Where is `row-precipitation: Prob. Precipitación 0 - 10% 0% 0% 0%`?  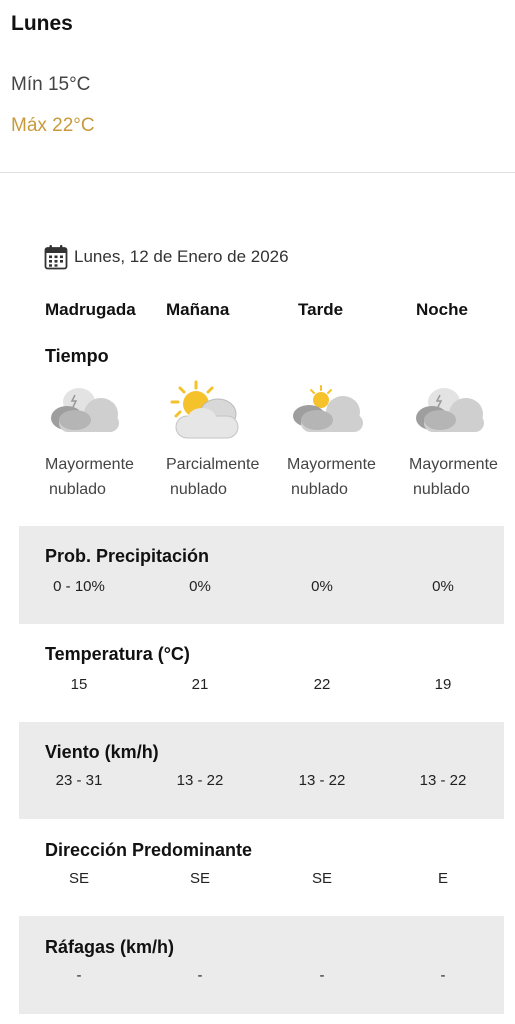 row-precipitation: Prob. Precipitación 0 - 10% 0% 0% 0% is located at coordinates (261, 575).